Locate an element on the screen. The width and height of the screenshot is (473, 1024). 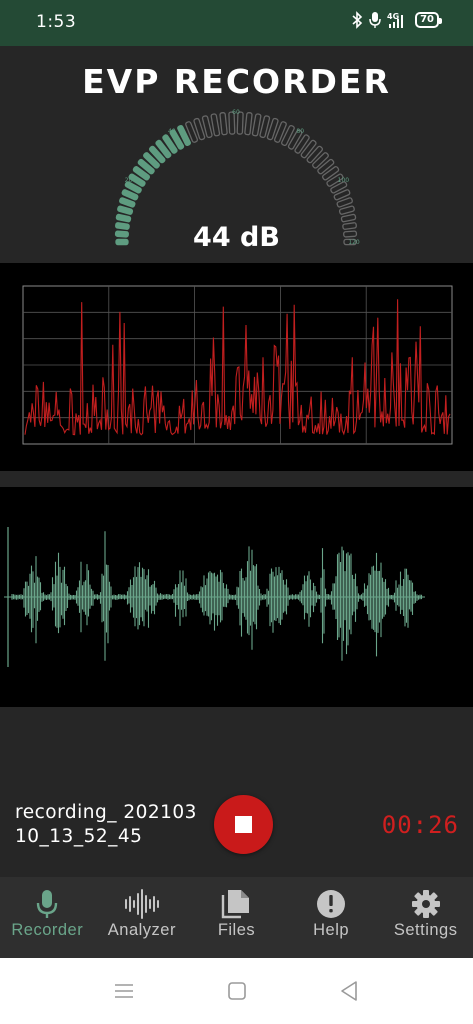
nav-files: Files is located at coordinates (236, 917).